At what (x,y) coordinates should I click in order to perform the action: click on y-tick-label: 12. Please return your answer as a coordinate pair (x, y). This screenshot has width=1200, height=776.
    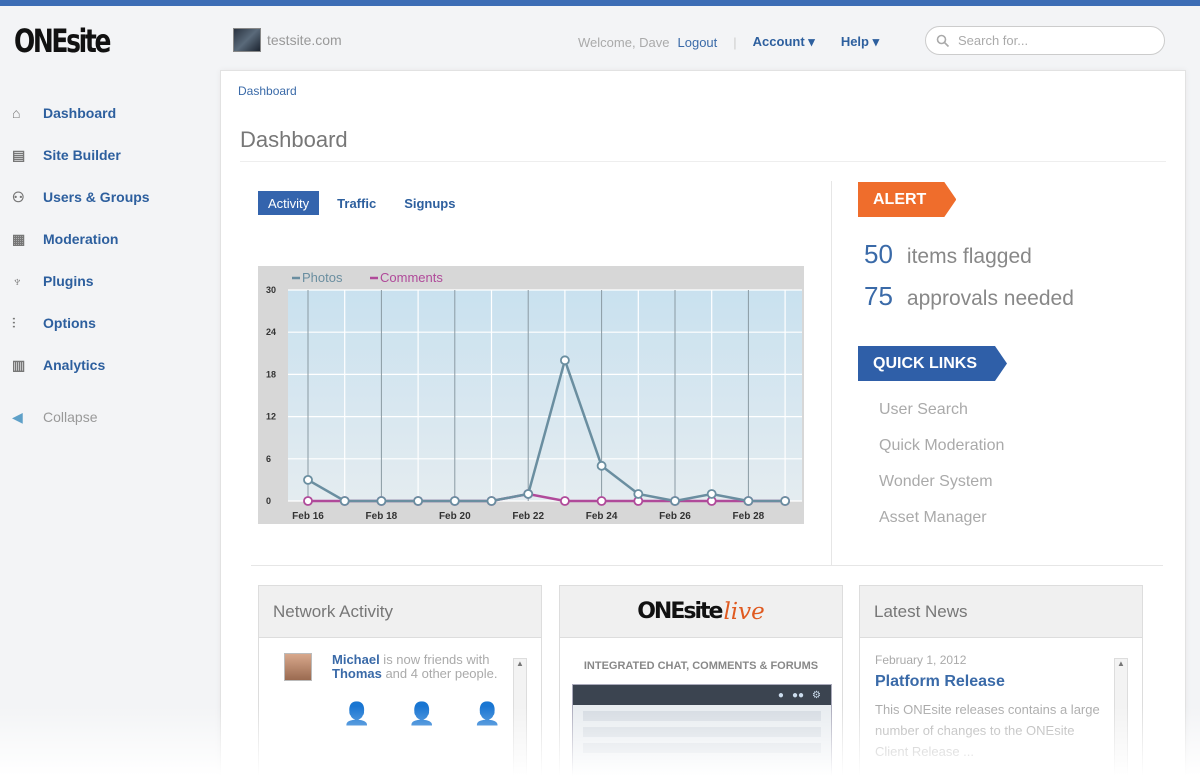
    Looking at the image, I should click on (271, 417).